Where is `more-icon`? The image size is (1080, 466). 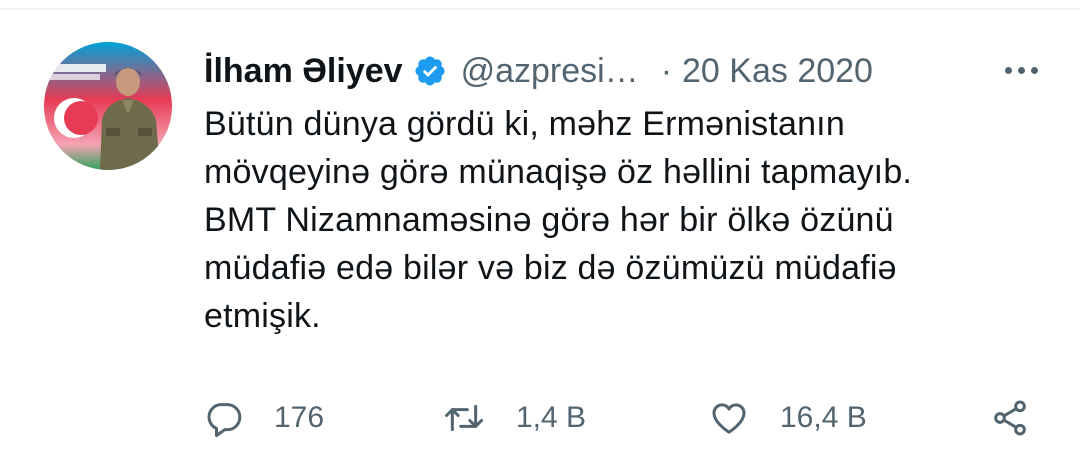 more-icon is located at coordinates (1021, 70).